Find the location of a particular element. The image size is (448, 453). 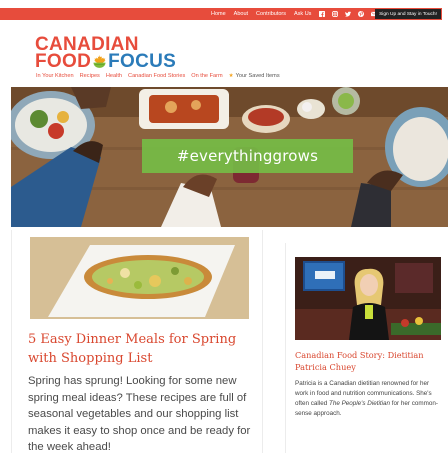

pinterest-icon is located at coordinates (361, 14).